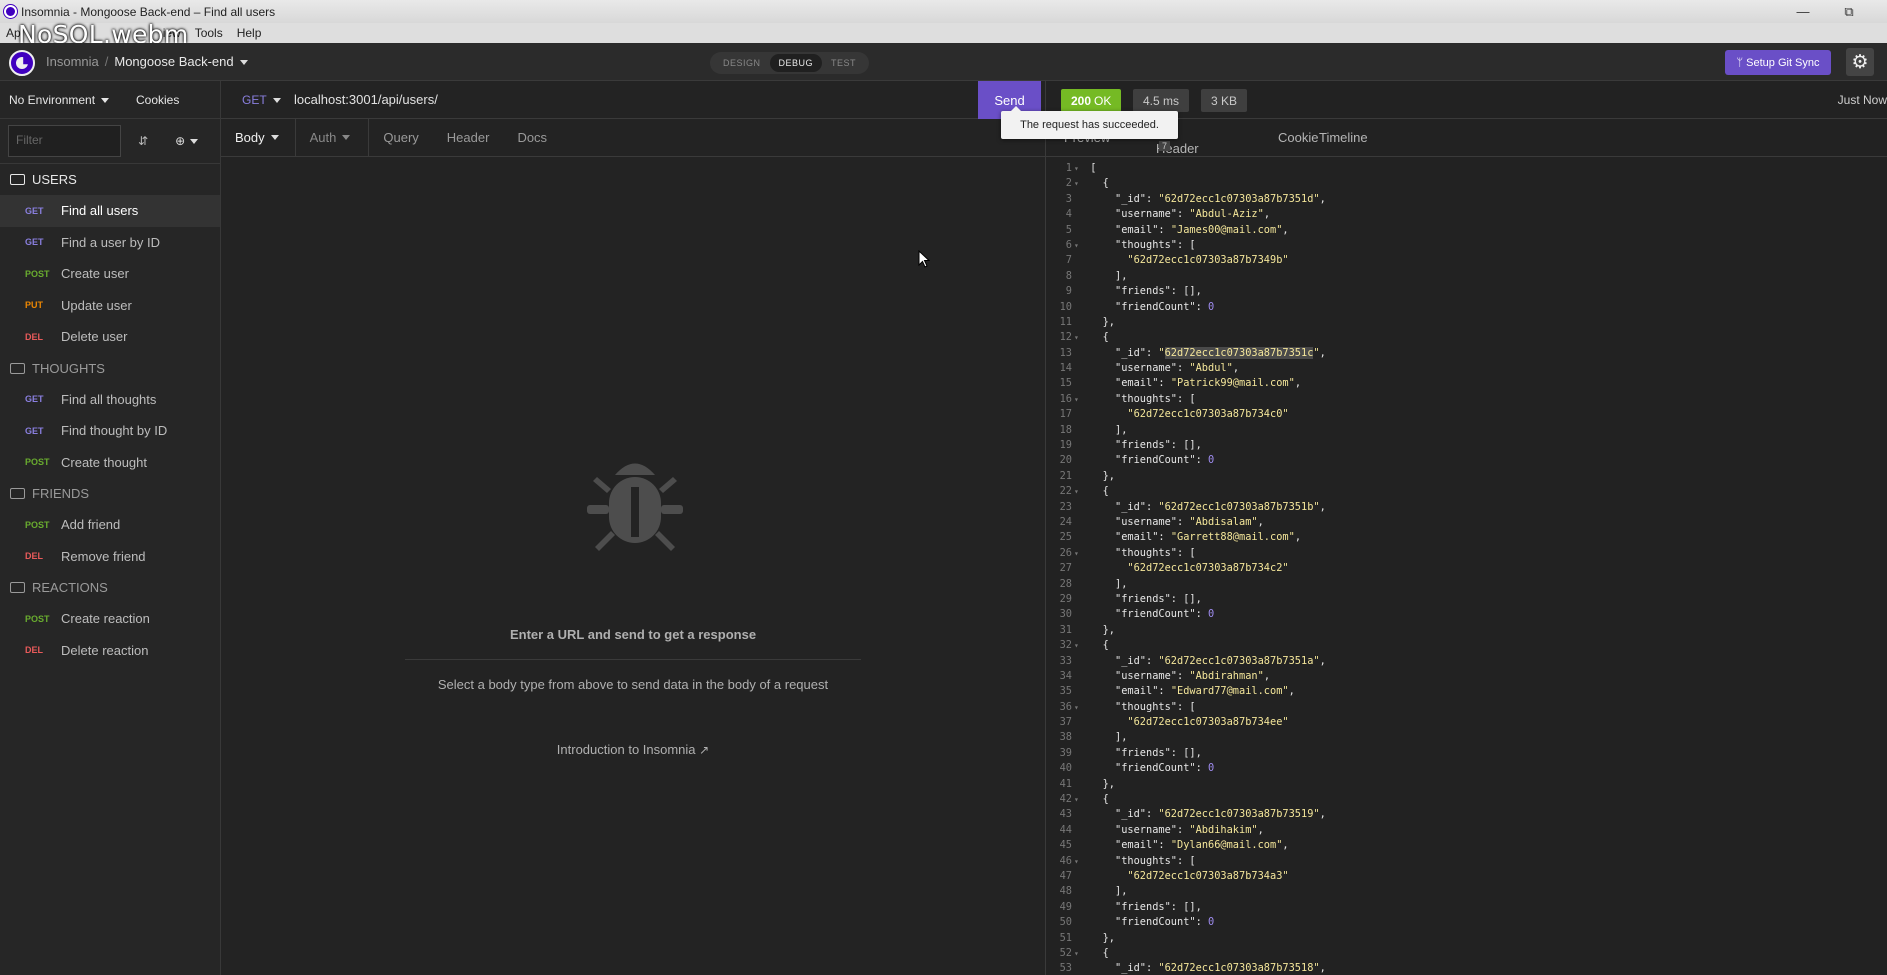  What do you see at coordinates (1103, 100) in the screenshot?
I see `status-text: OK` at bounding box center [1103, 100].